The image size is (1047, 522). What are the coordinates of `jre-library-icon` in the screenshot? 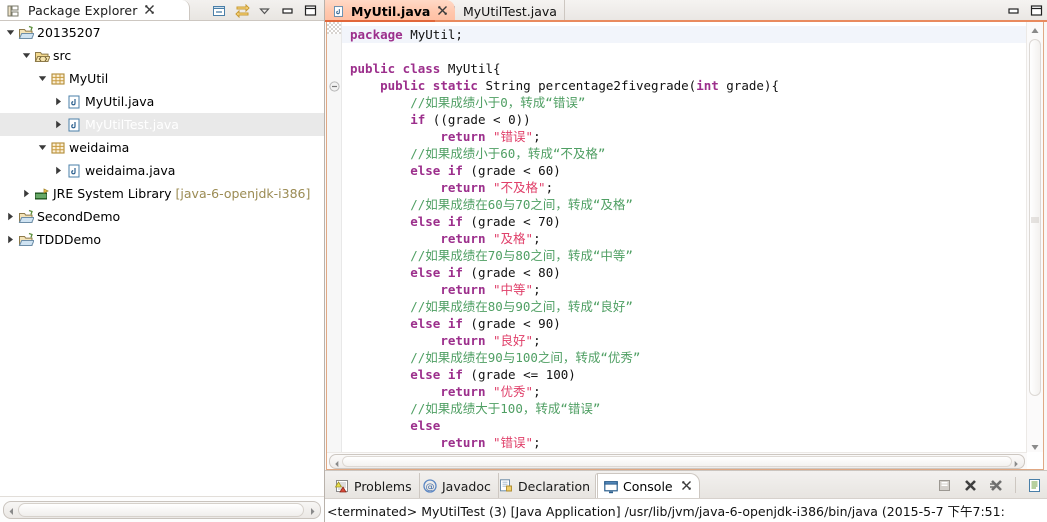 It's located at (41, 193).